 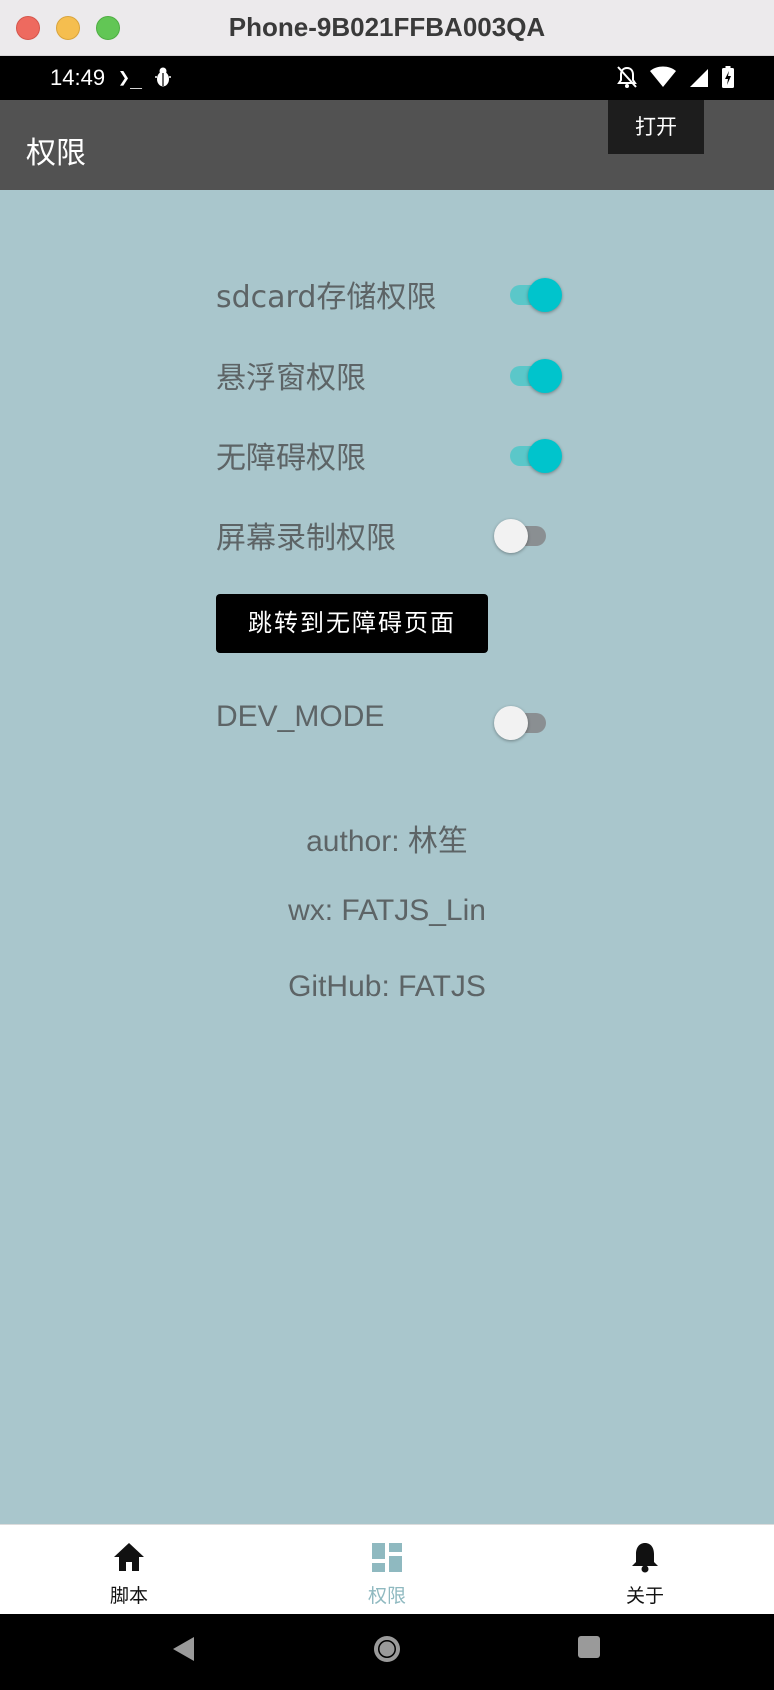 What do you see at coordinates (387, 1557) in the screenshot?
I see `dashboard-icon` at bounding box center [387, 1557].